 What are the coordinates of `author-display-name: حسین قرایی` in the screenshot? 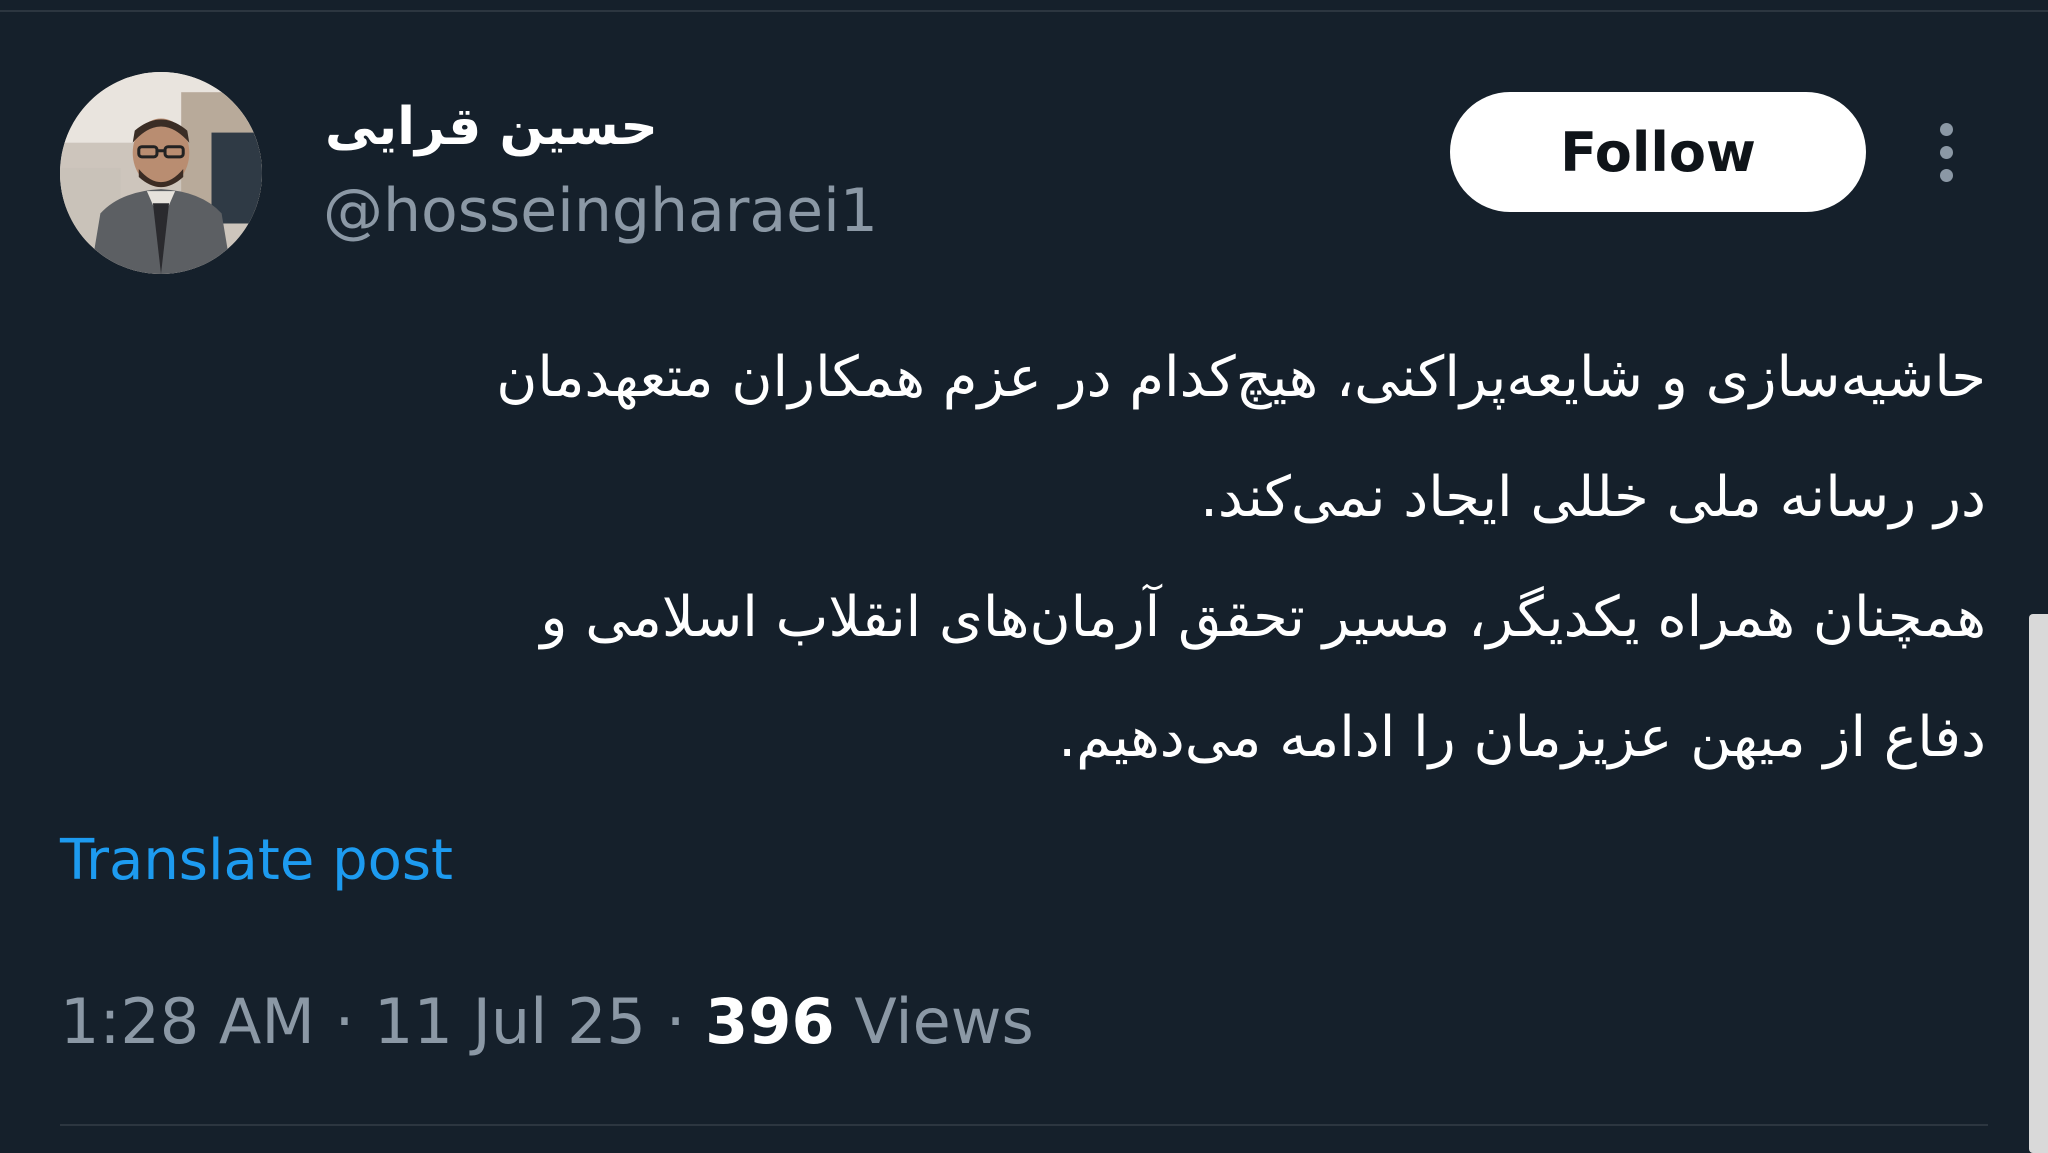 It's located at (491, 127).